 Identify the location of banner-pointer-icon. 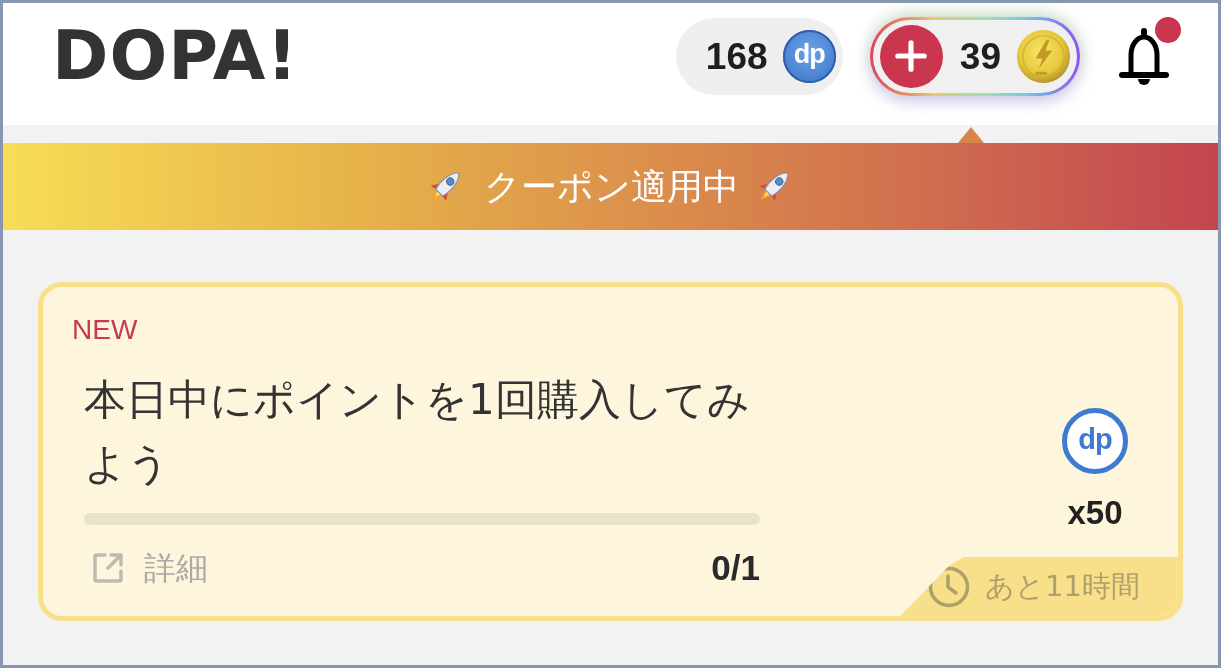
(971, 135).